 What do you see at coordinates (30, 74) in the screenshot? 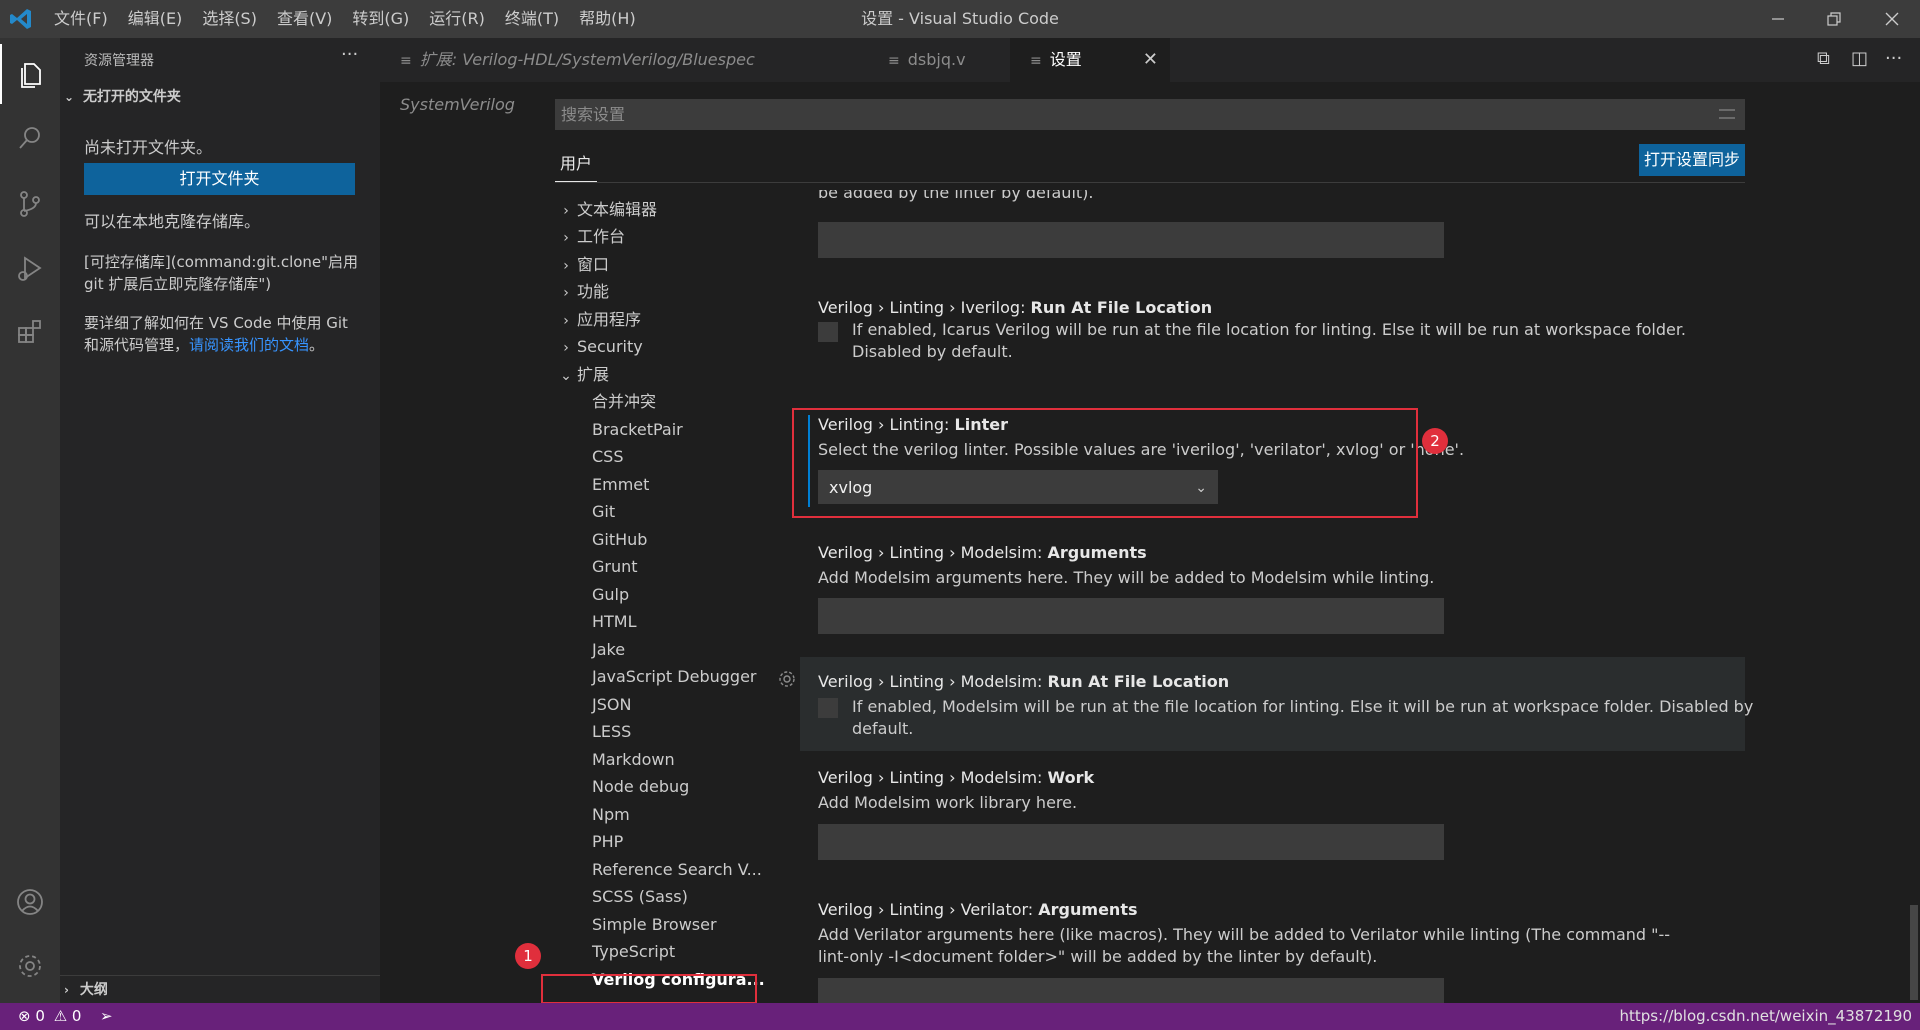
I see `explorer-button` at bounding box center [30, 74].